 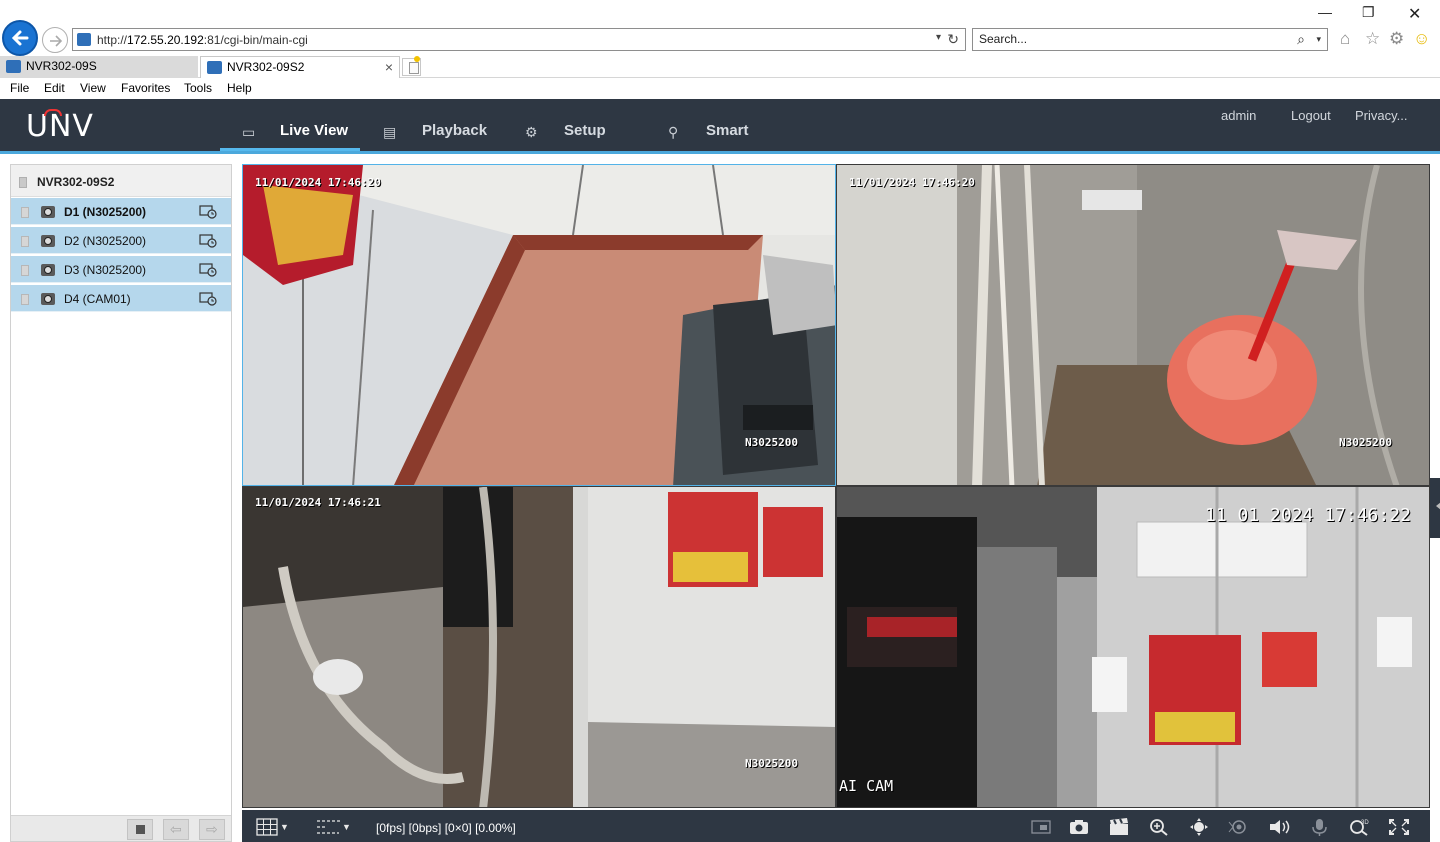 I want to click on channel-row-d4: D4 (CAM01), so click(x=121, y=298).